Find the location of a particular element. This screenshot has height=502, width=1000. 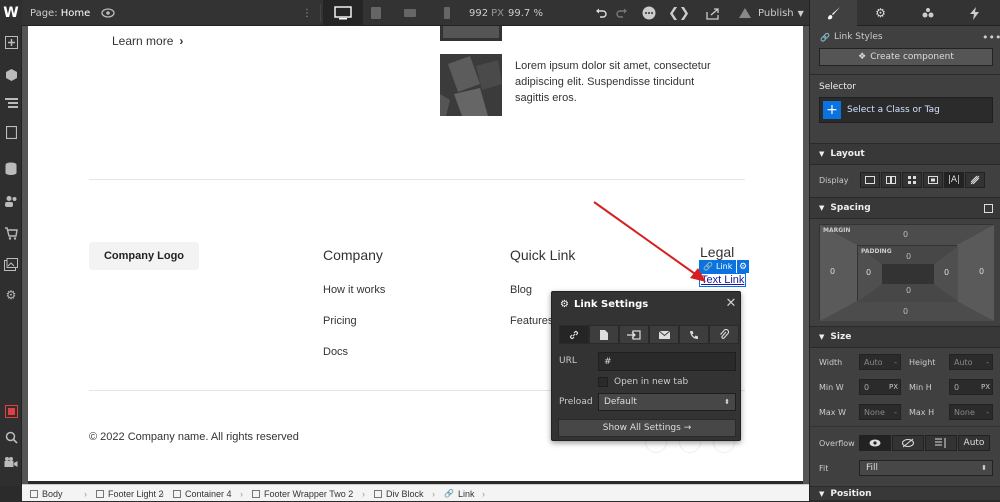

open-new-tab-checkbox is located at coordinates (603, 382).